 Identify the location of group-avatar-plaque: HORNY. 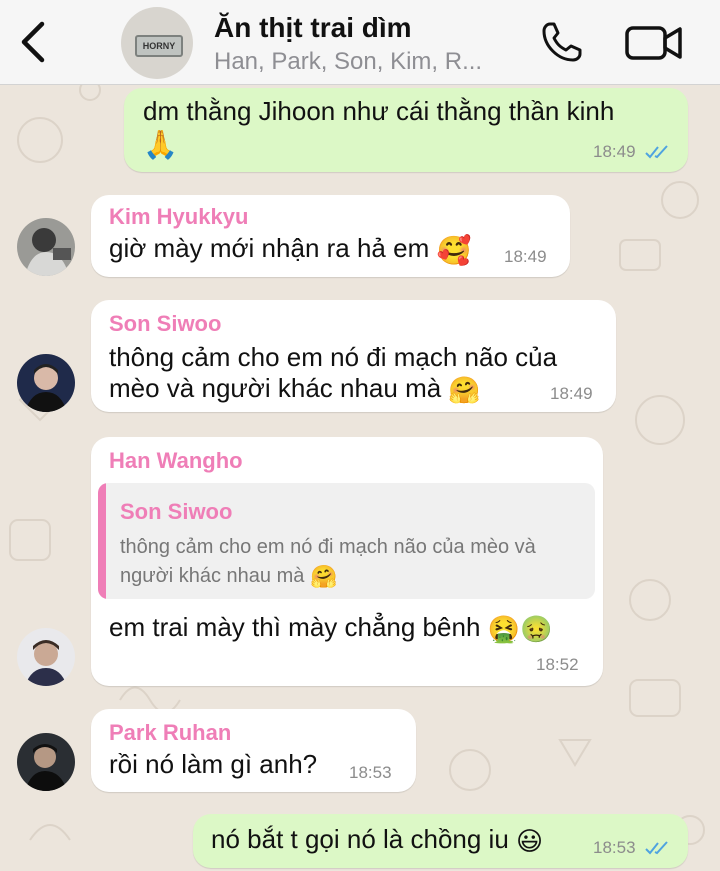
(159, 46).